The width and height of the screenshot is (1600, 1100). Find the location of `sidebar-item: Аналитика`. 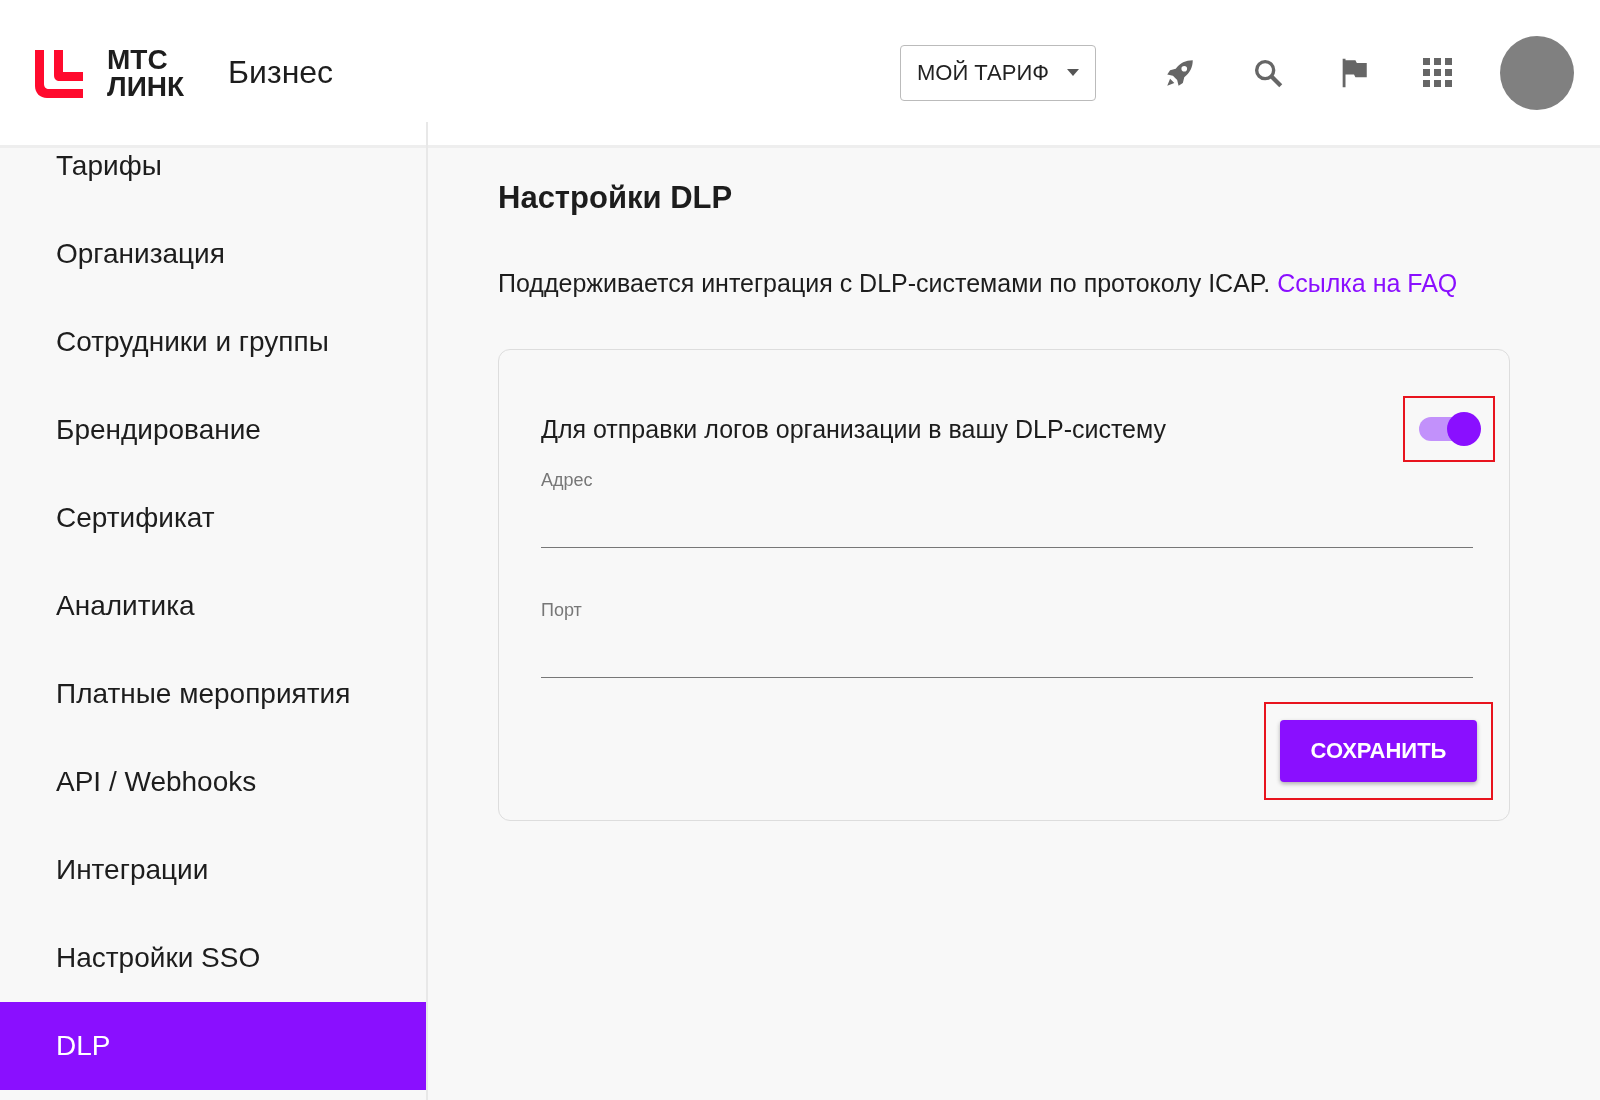

sidebar-item: Аналитика is located at coordinates (213, 606).